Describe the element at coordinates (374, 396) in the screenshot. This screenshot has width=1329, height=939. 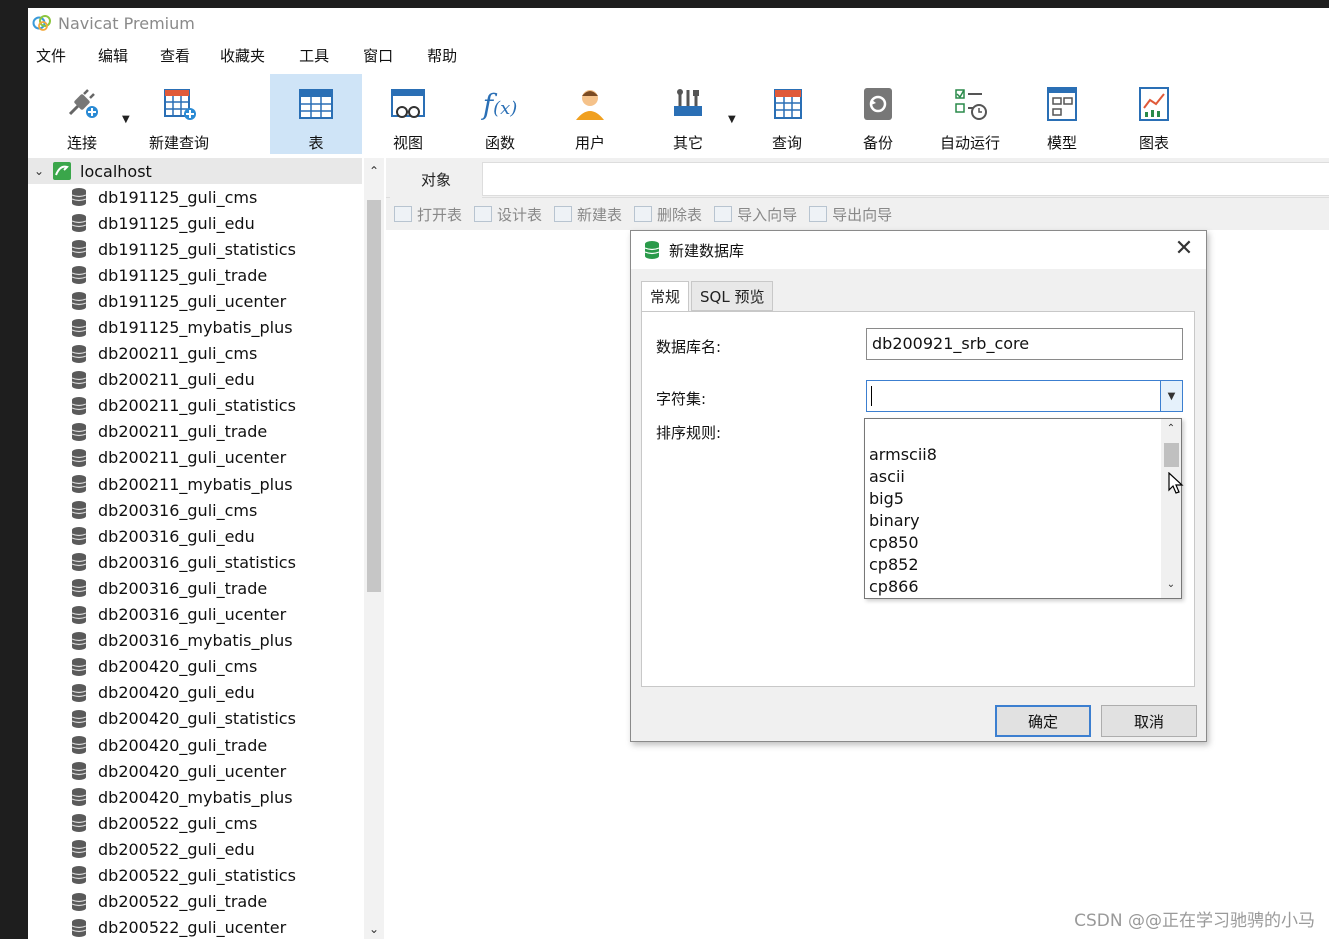
I see `tree-scroll-thumb` at that location.